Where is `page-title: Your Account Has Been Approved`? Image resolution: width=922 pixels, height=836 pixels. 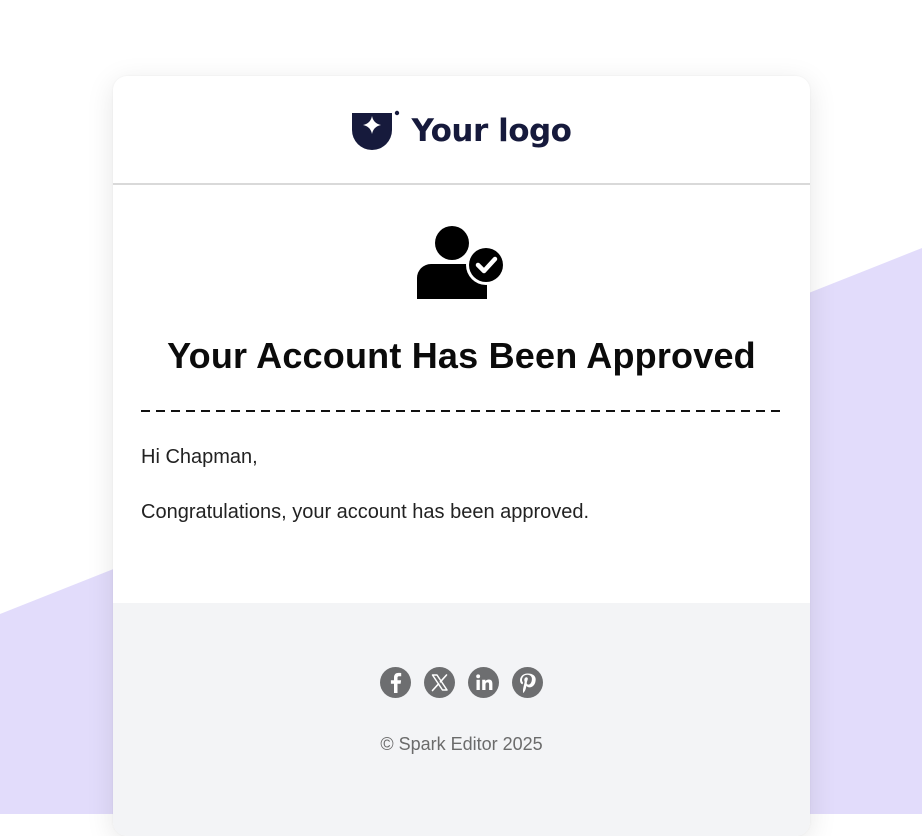 page-title: Your Account Has Been Approved is located at coordinates (461, 355).